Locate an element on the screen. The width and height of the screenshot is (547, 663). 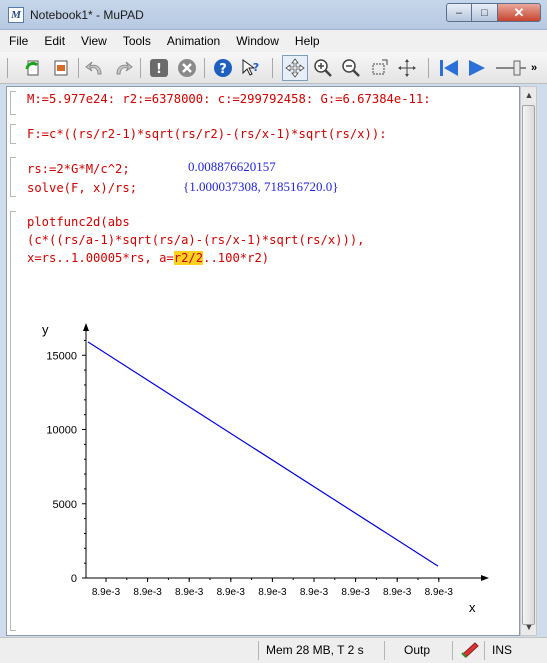
open-icon is located at coordinates (61, 68).